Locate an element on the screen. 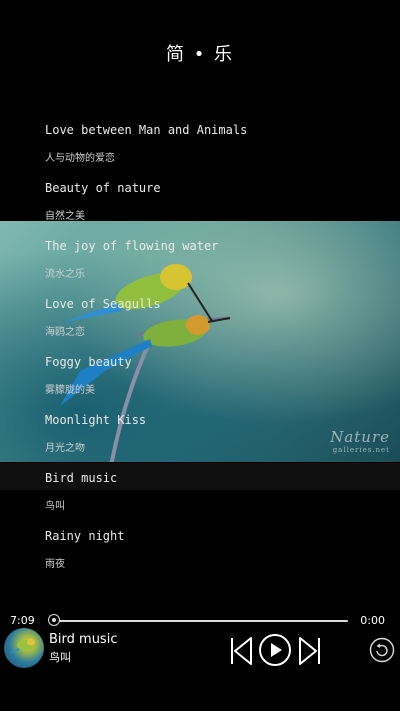 The image size is (400, 711). play-icon is located at coordinates (275, 650).